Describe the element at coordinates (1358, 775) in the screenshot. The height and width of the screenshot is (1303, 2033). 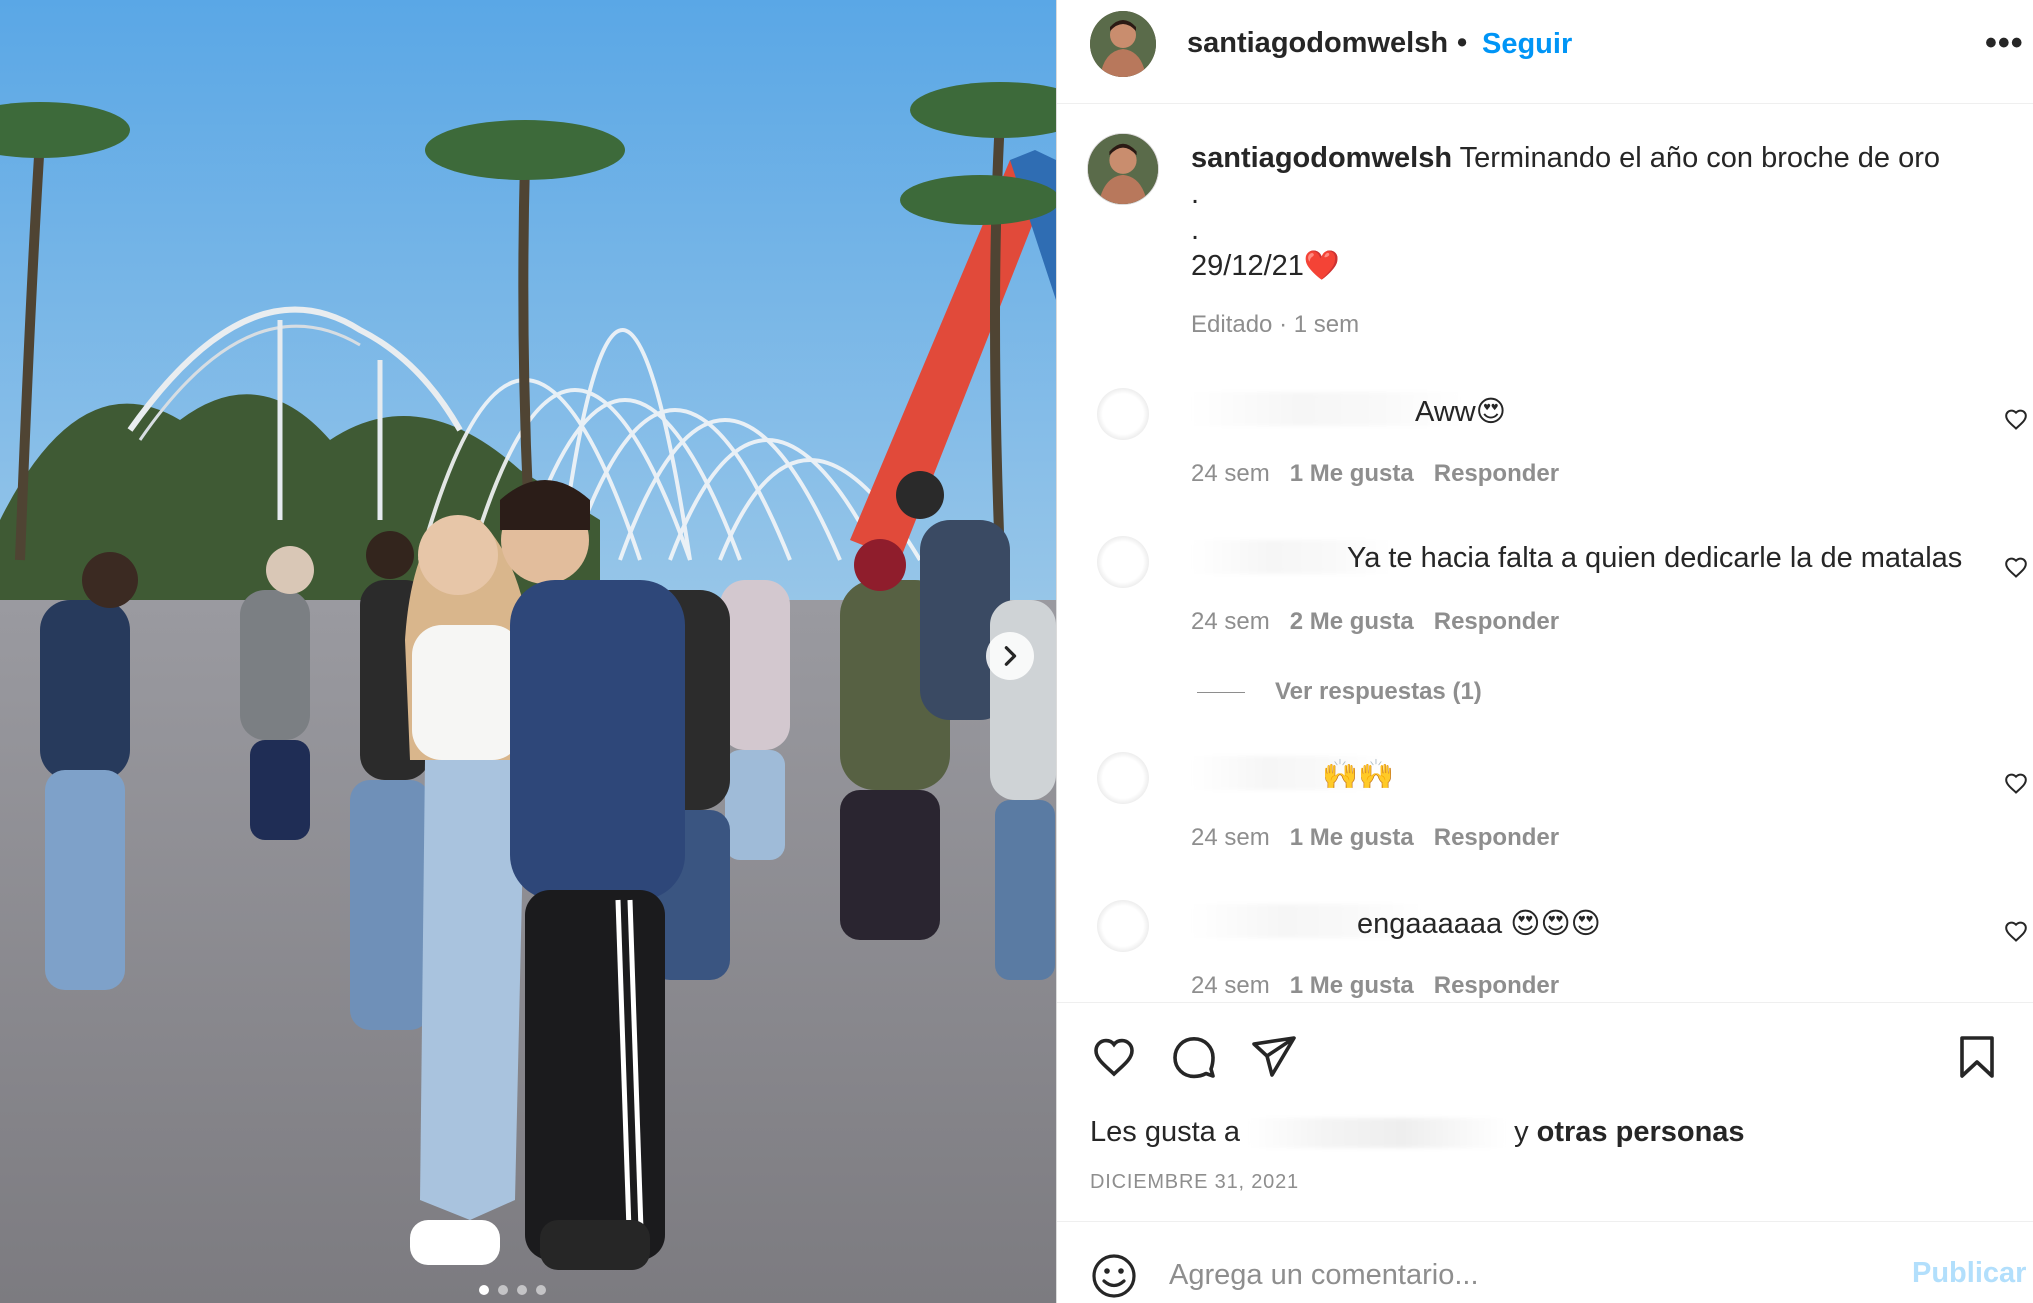
I see `comment-text: 🙌🙌` at that location.